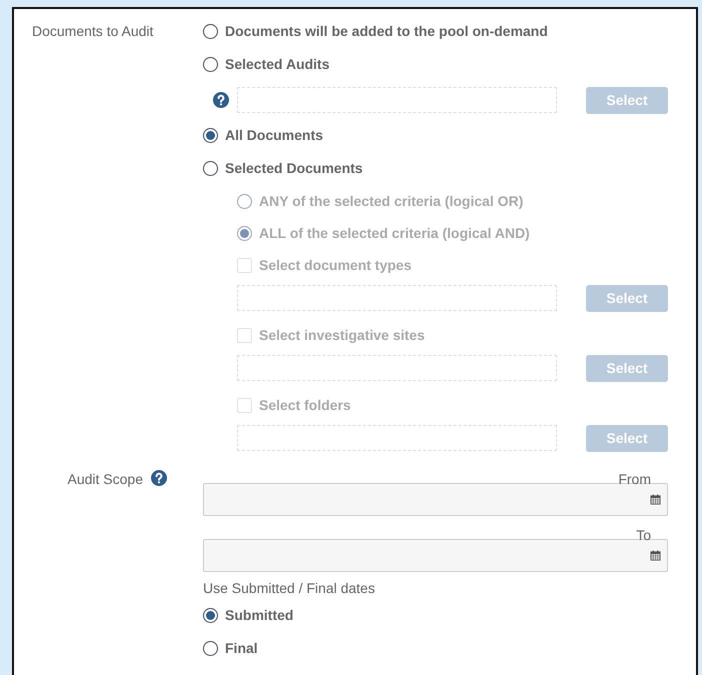 This screenshot has width=702, height=675. What do you see at coordinates (394, 233) in the screenshot?
I see `option-label: ALL of the selected criteria (logical AND)` at bounding box center [394, 233].